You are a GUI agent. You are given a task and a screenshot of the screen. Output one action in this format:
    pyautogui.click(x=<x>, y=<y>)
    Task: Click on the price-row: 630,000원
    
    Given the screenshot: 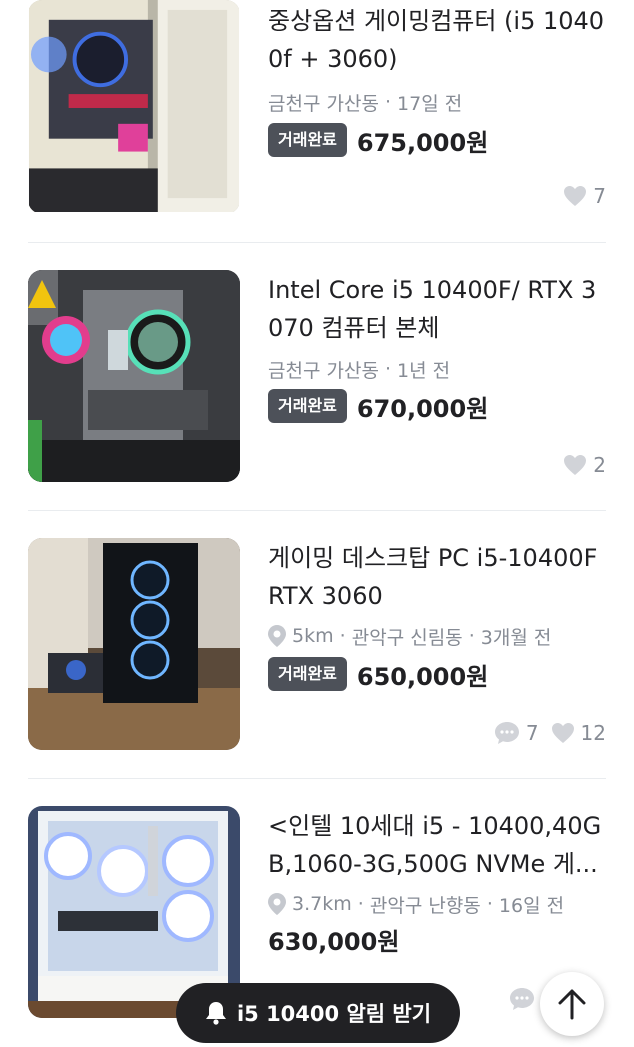 What is the action you would take?
    pyautogui.click(x=333, y=939)
    